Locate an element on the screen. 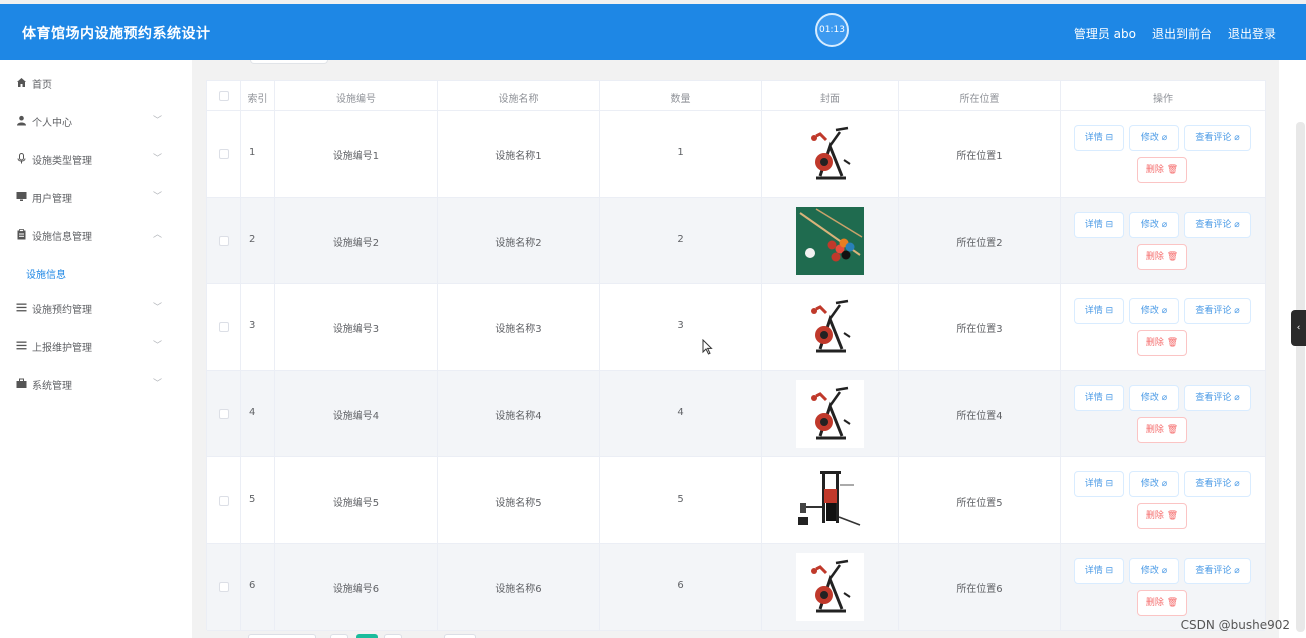 The width and height of the screenshot is (1306, 638). cell-code: 设施编号3 is located at coordinates (356, 330).